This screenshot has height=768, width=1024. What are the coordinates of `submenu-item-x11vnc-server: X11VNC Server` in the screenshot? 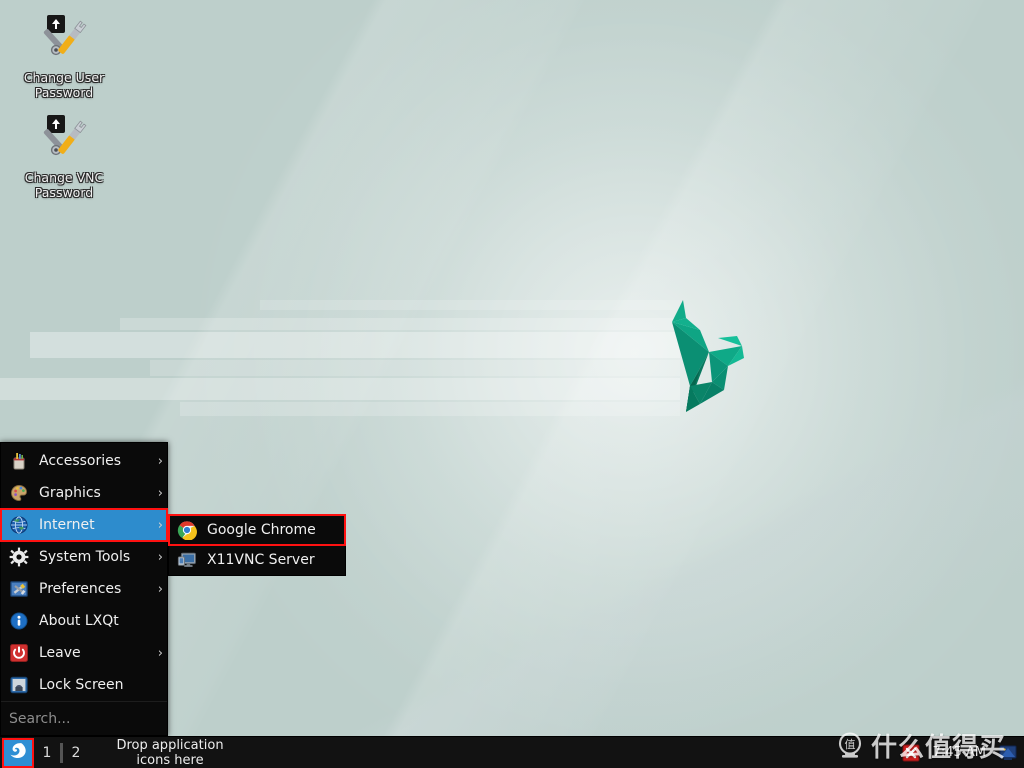 It's located at (257, 560).